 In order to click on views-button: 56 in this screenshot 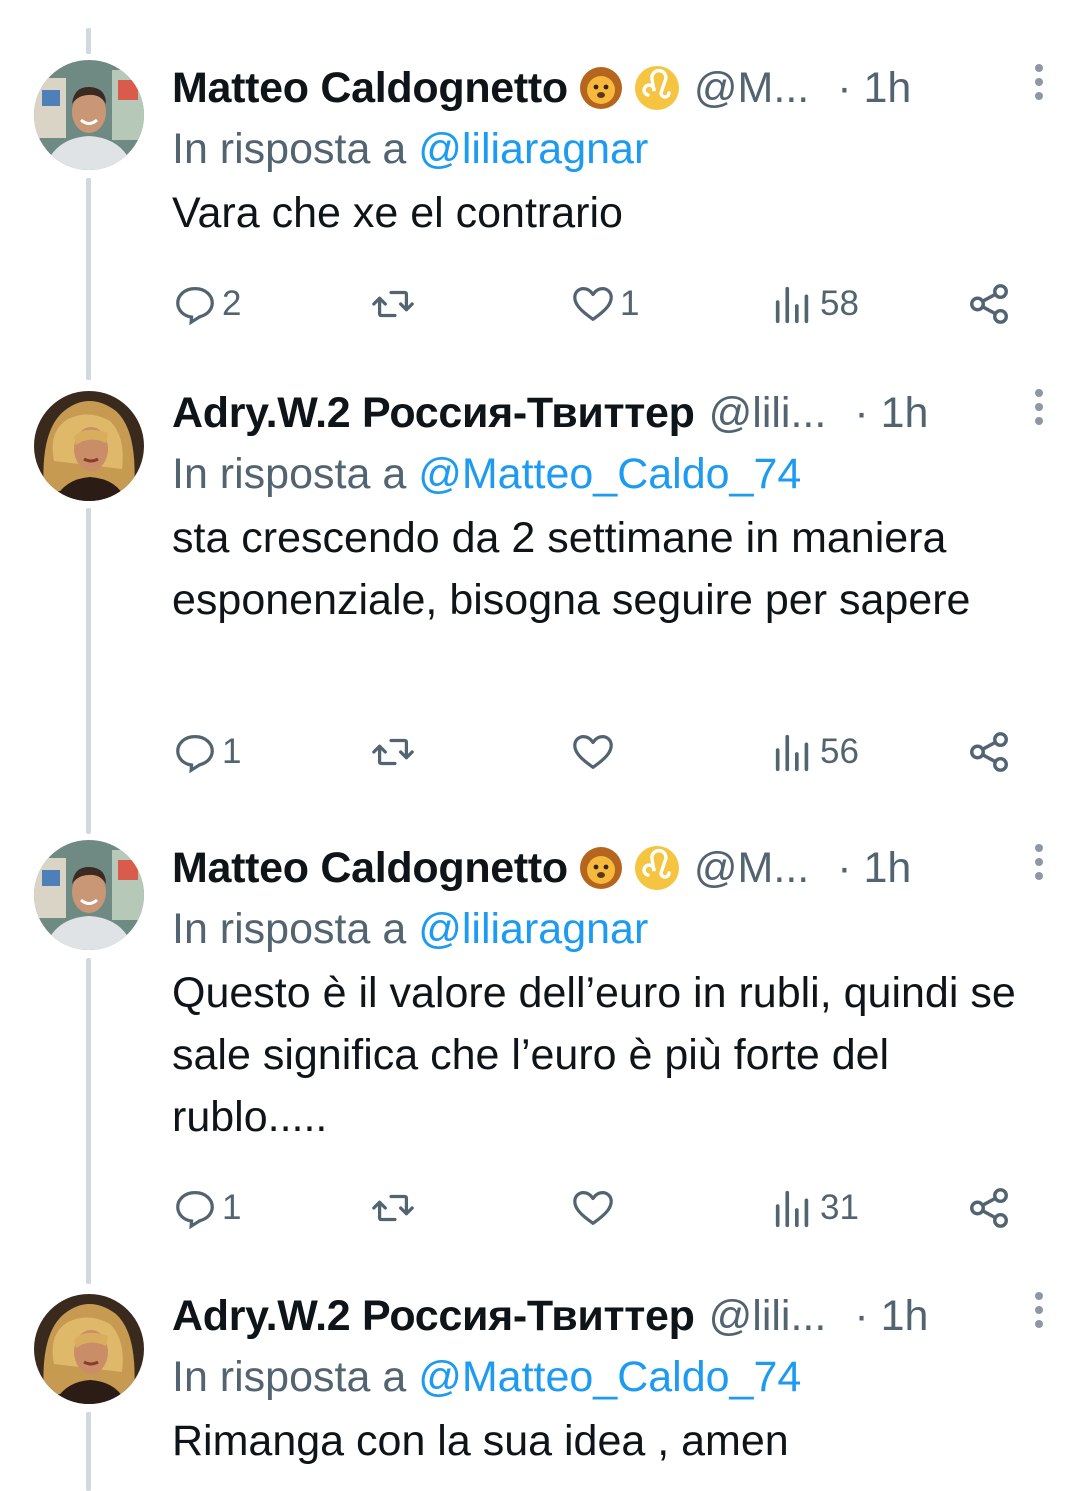, I will do `click(814, 752)`.